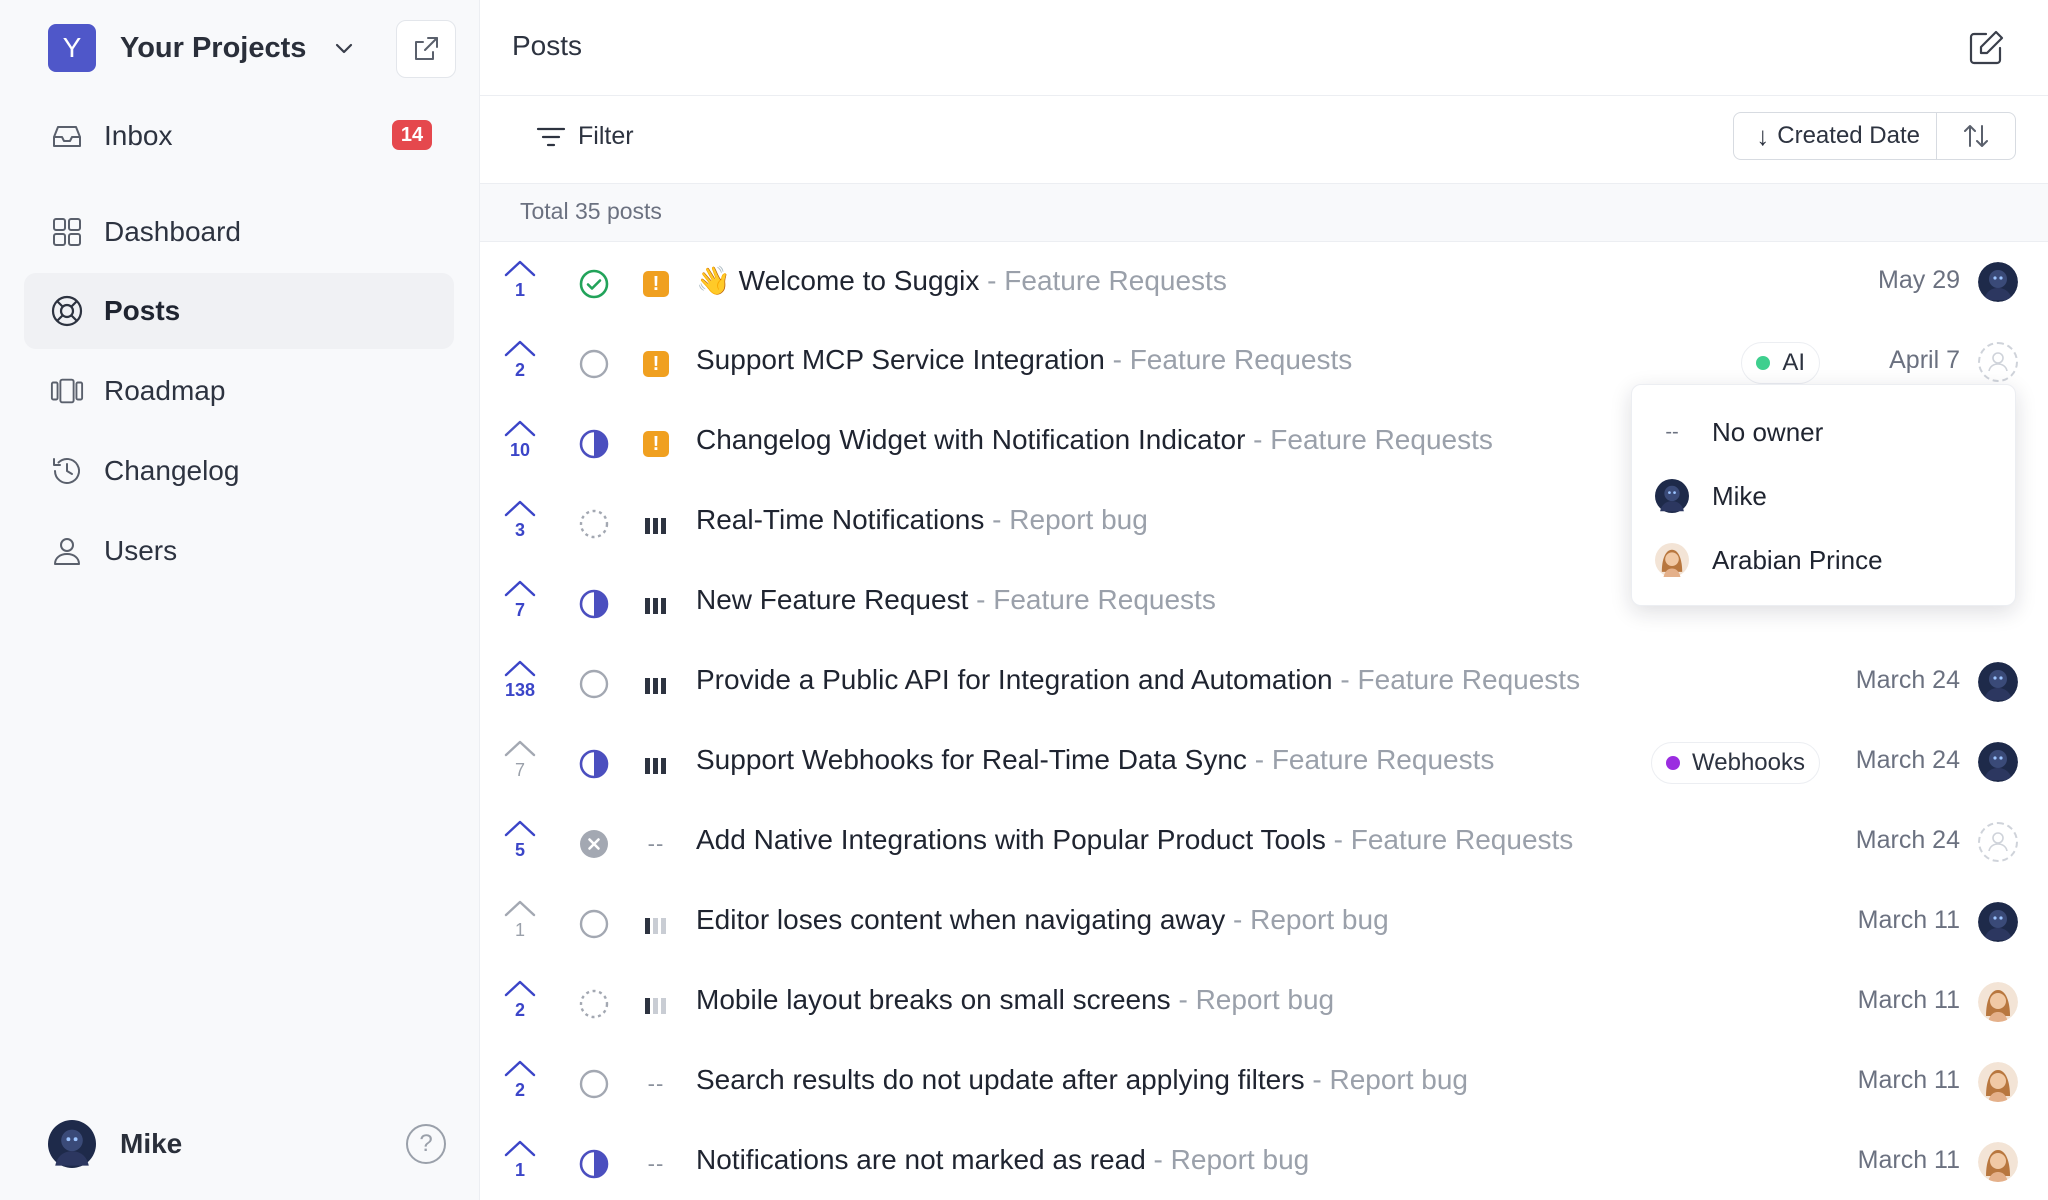 The width and height of the screenshot is (2048, 1200). I want to click on sort-direction-button, so click(1976, 136).